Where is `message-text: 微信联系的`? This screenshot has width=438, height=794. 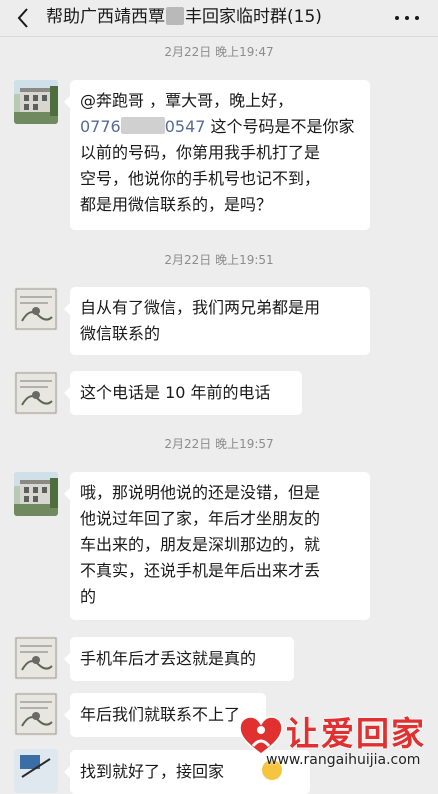 message-text: 微信联系的 is located at coordinates (120, 333).